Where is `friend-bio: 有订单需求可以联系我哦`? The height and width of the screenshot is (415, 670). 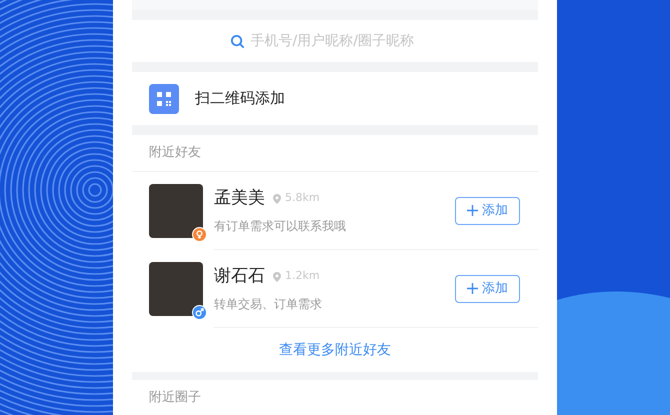 friend-bio: 有订单需求可以联系我哦 is located at coordinates (280, 227).